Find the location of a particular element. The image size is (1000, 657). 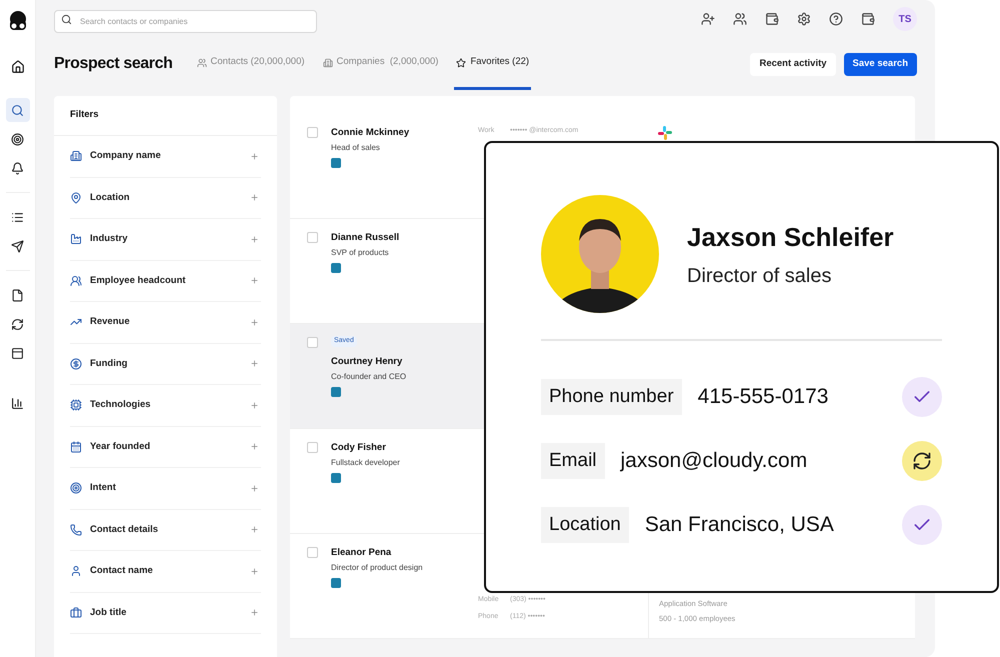

filter-item: Location is located at coordinates (165, 198).